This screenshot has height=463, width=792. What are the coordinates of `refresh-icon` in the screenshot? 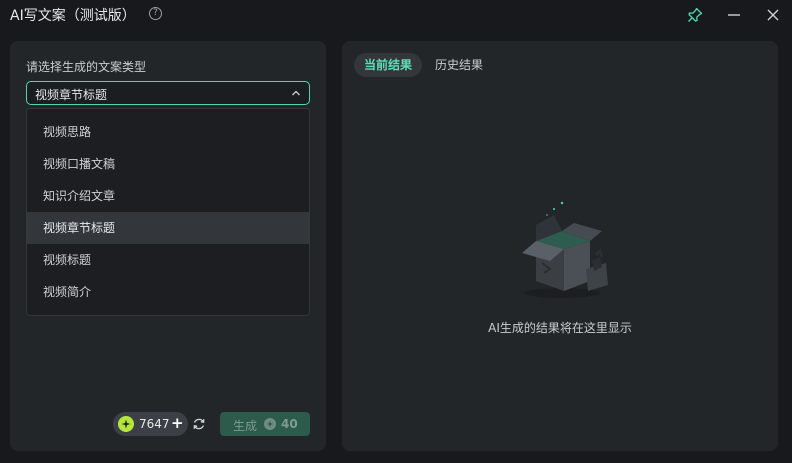 It's located at (199, 424).